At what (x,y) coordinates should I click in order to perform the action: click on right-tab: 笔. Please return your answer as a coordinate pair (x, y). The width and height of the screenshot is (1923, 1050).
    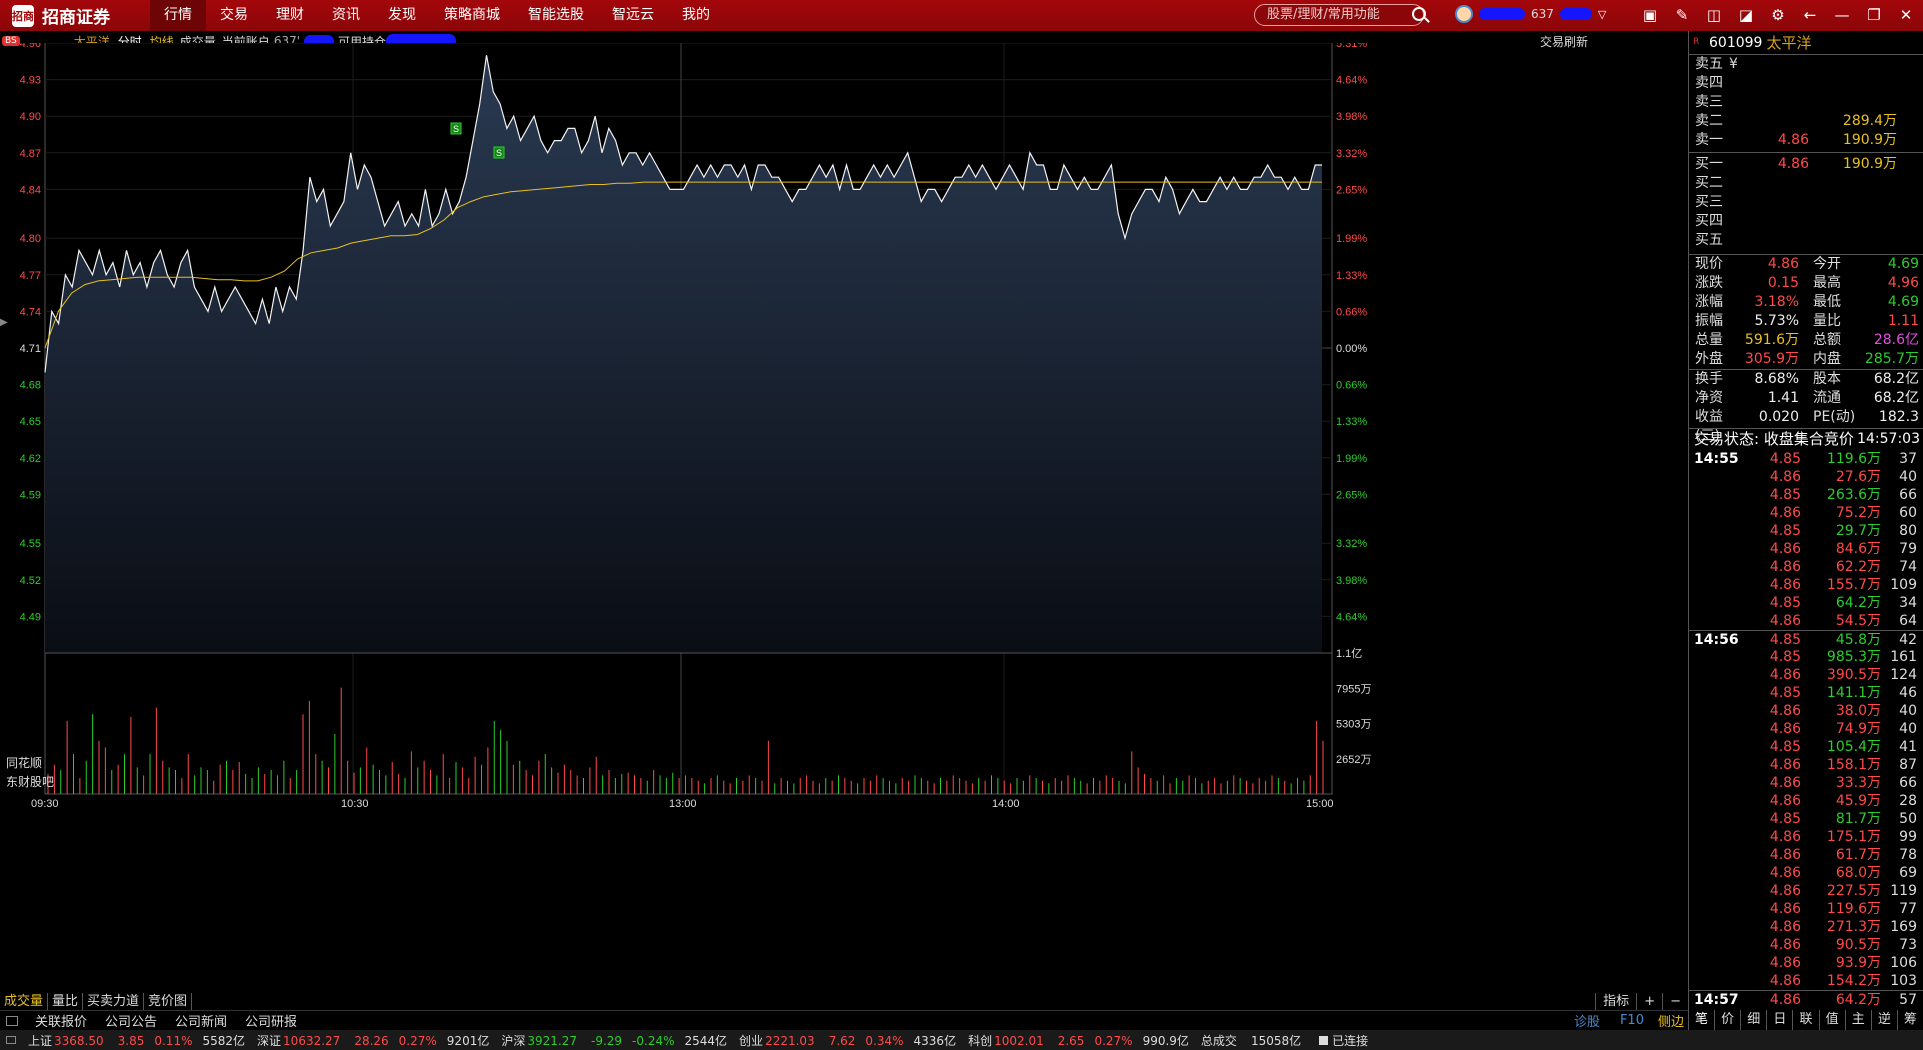
    Looking at the image, I should click on (1701, 1020).